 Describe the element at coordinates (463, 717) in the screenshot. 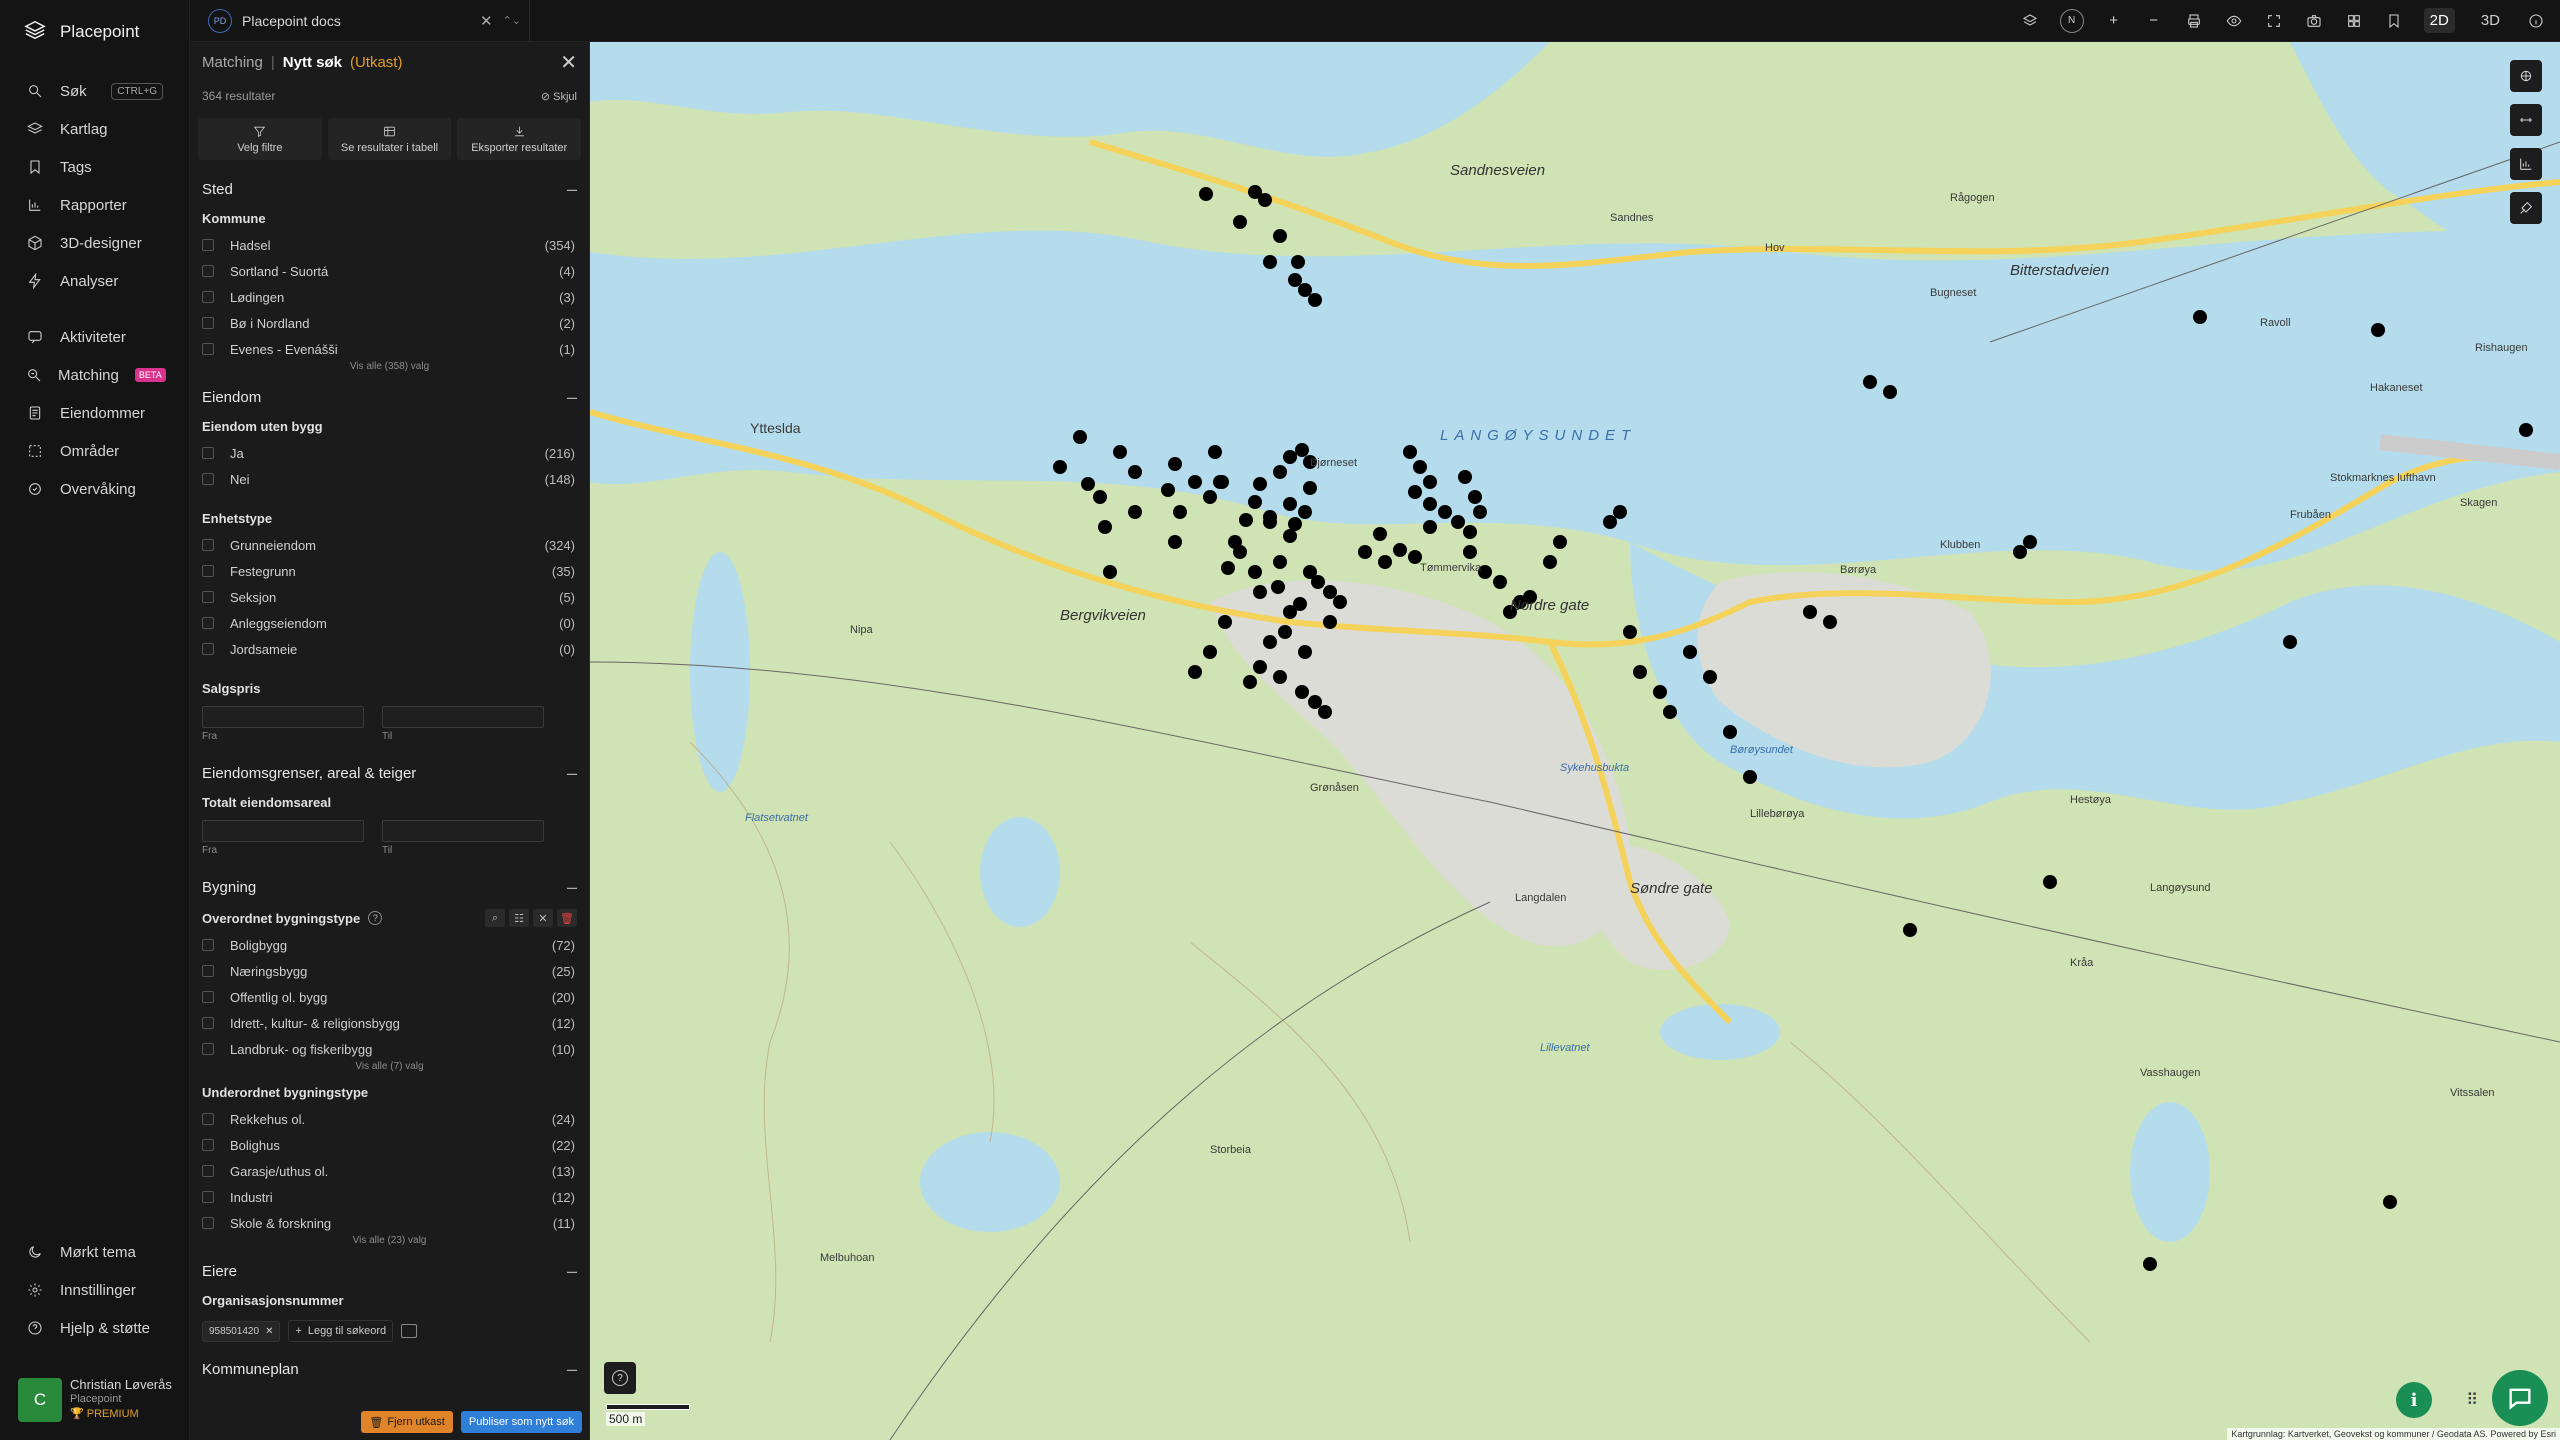

I see `salgspris-to-input` at that location.